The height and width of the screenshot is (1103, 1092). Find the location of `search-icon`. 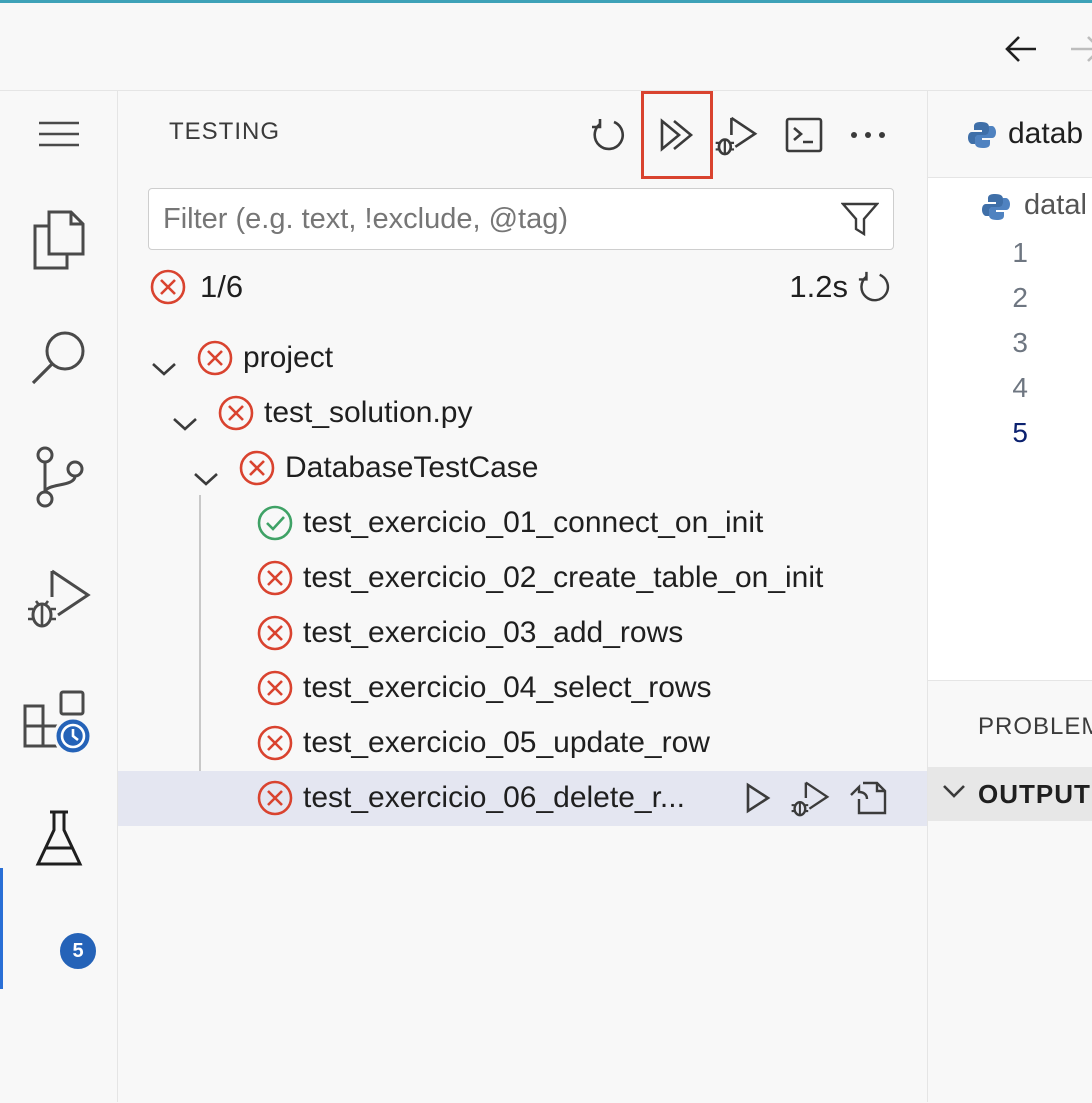

search-icon is located at coordinates (57, 358).